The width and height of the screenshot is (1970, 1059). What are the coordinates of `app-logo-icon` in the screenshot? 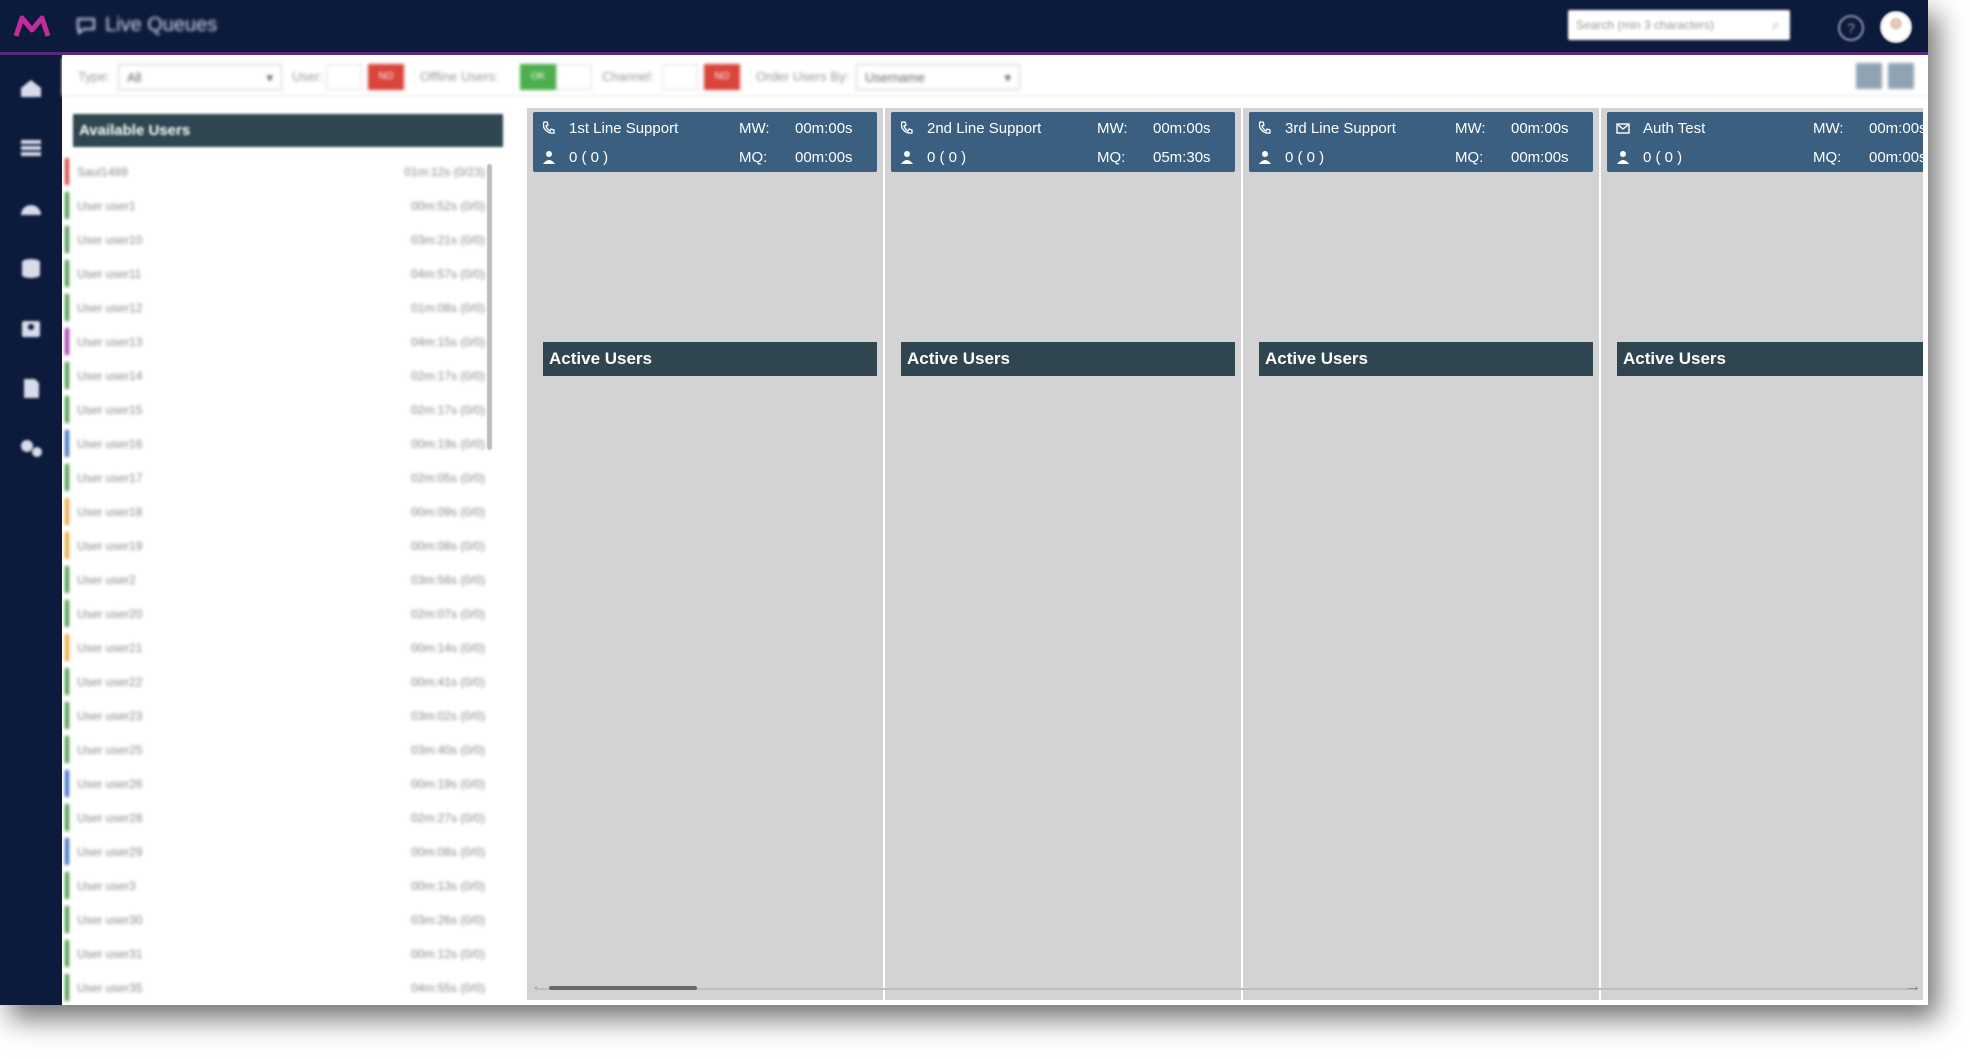 It's located at (32, 27).